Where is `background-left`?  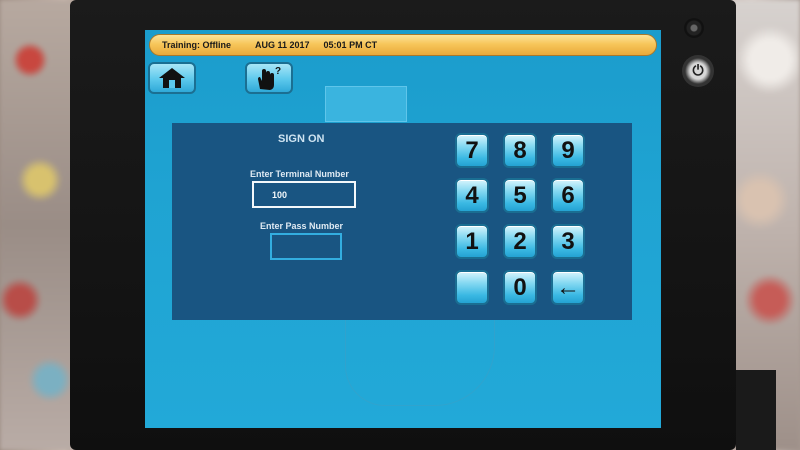 background-left is located at coordinates (40, 225).